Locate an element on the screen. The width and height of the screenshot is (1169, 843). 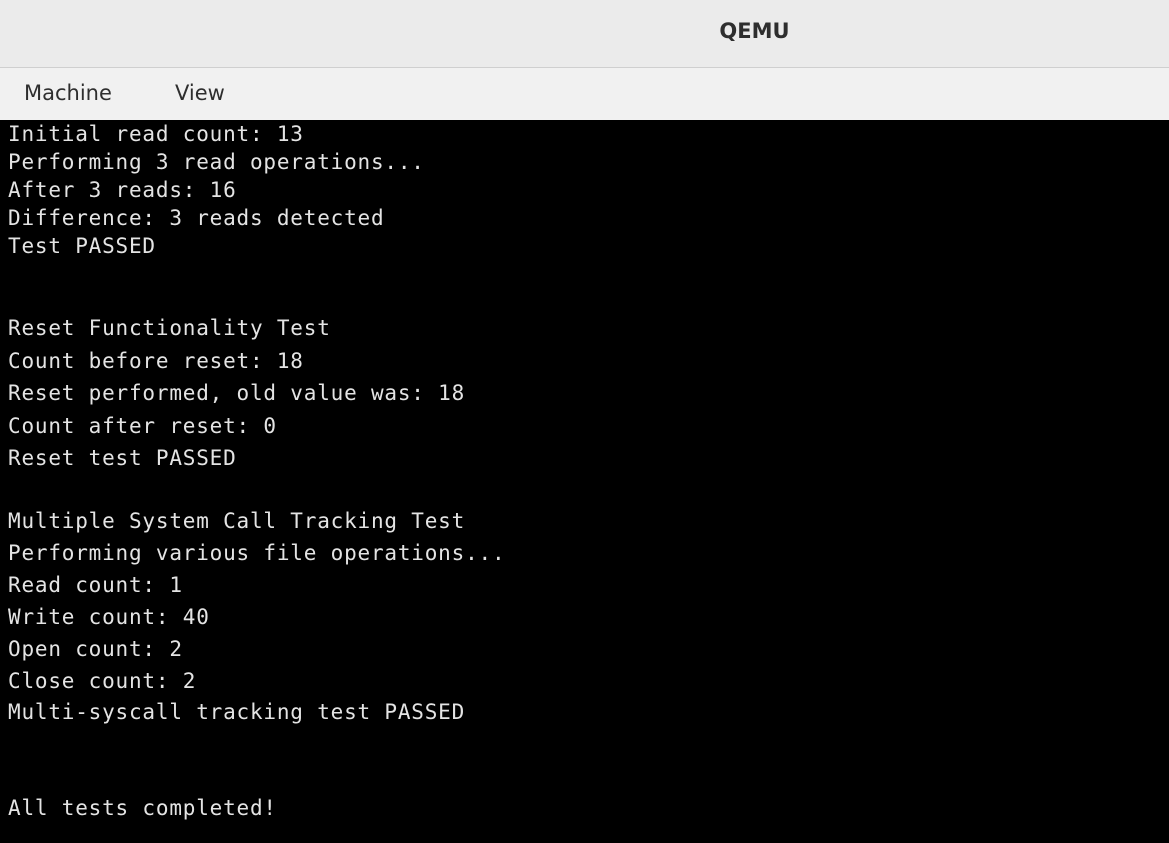
console-line: Write count: 40 is located at coordinates (109, 617).